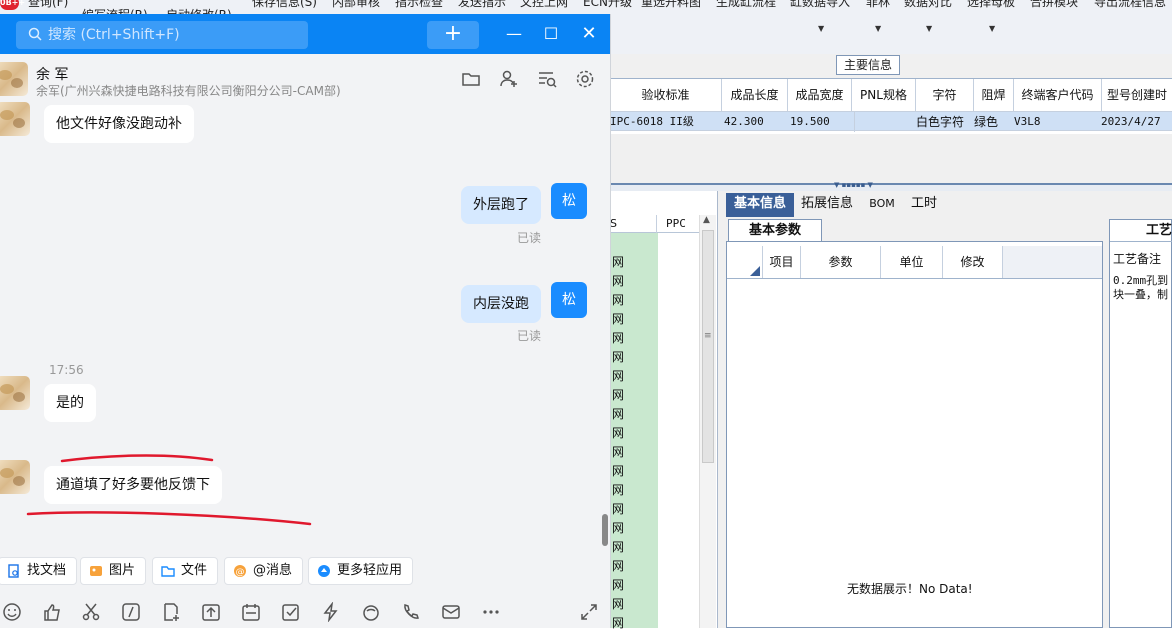 The image size is (1172, 631). I want to click on col-header-mask: 阻焊, so click(994, 95).